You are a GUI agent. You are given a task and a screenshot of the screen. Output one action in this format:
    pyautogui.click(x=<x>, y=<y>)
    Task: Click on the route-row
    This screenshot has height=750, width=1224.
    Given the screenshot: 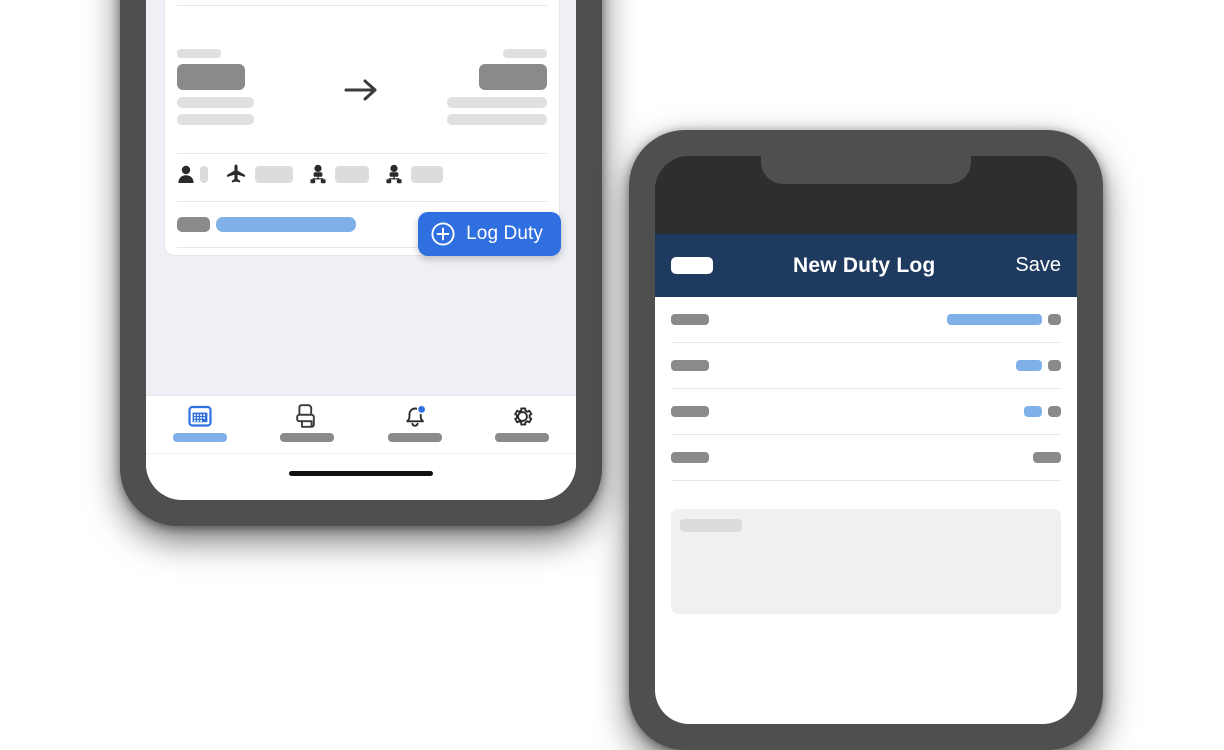 What is the action you would take?
    pyautogui.click(x=362, y=98)
    